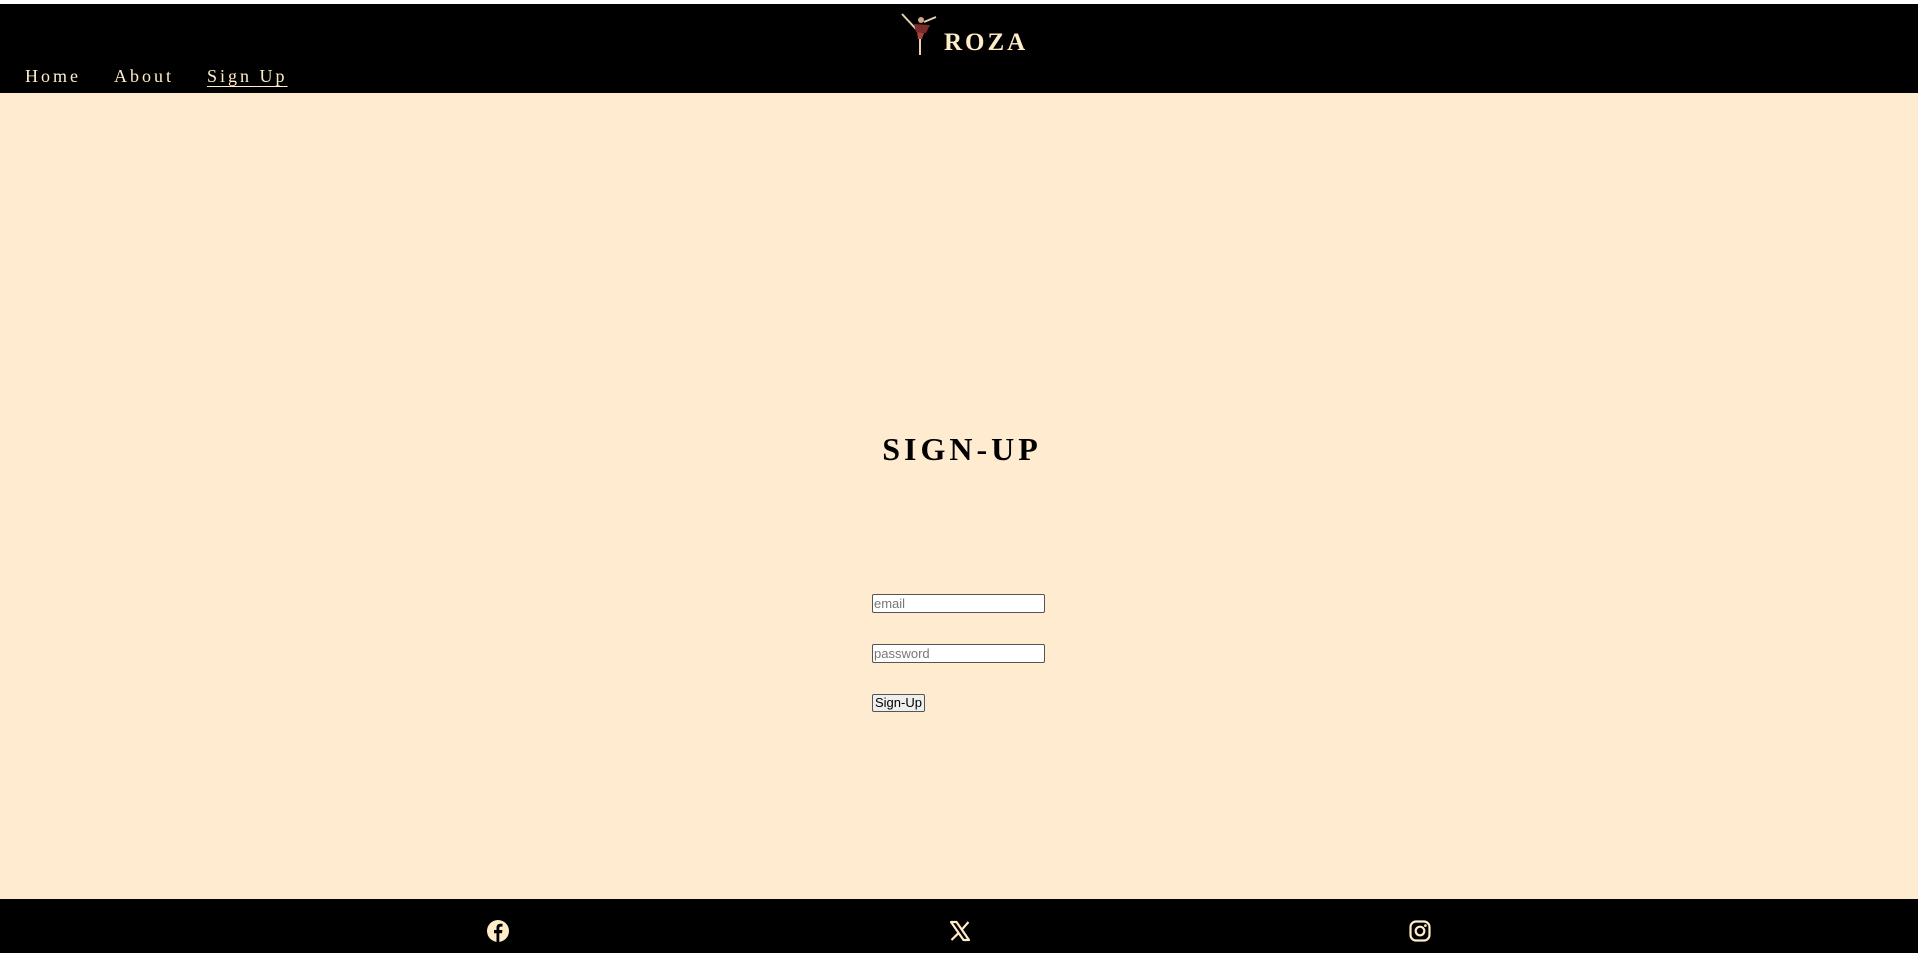 This screenshot has width=1918, height=953. I want to click on brand-name: ROZA, so click(986, 42).